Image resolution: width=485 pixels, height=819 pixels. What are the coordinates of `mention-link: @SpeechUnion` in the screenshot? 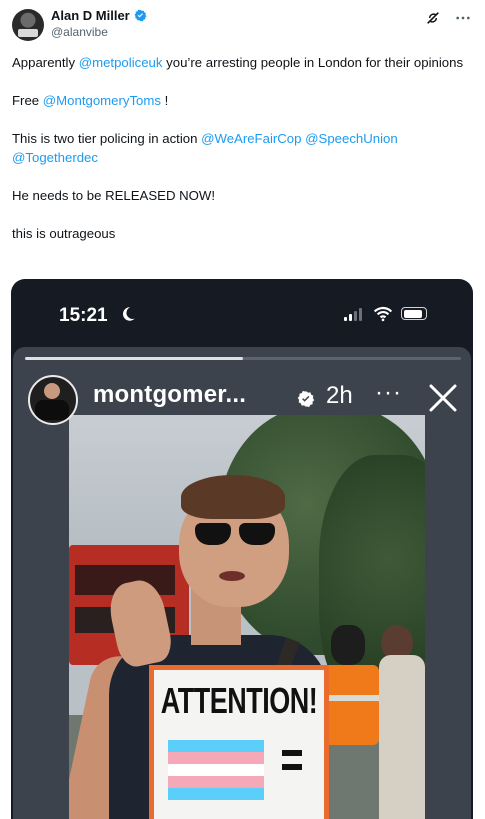 It's located at (351, 138).